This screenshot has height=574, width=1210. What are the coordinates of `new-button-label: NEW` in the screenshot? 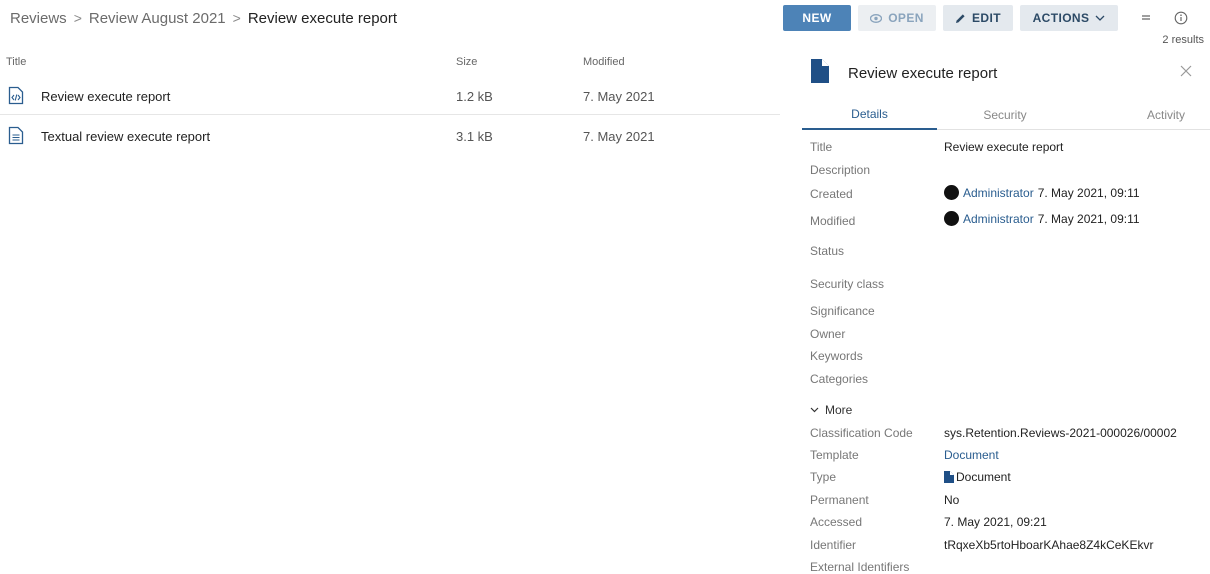 It's located at (817, 18).